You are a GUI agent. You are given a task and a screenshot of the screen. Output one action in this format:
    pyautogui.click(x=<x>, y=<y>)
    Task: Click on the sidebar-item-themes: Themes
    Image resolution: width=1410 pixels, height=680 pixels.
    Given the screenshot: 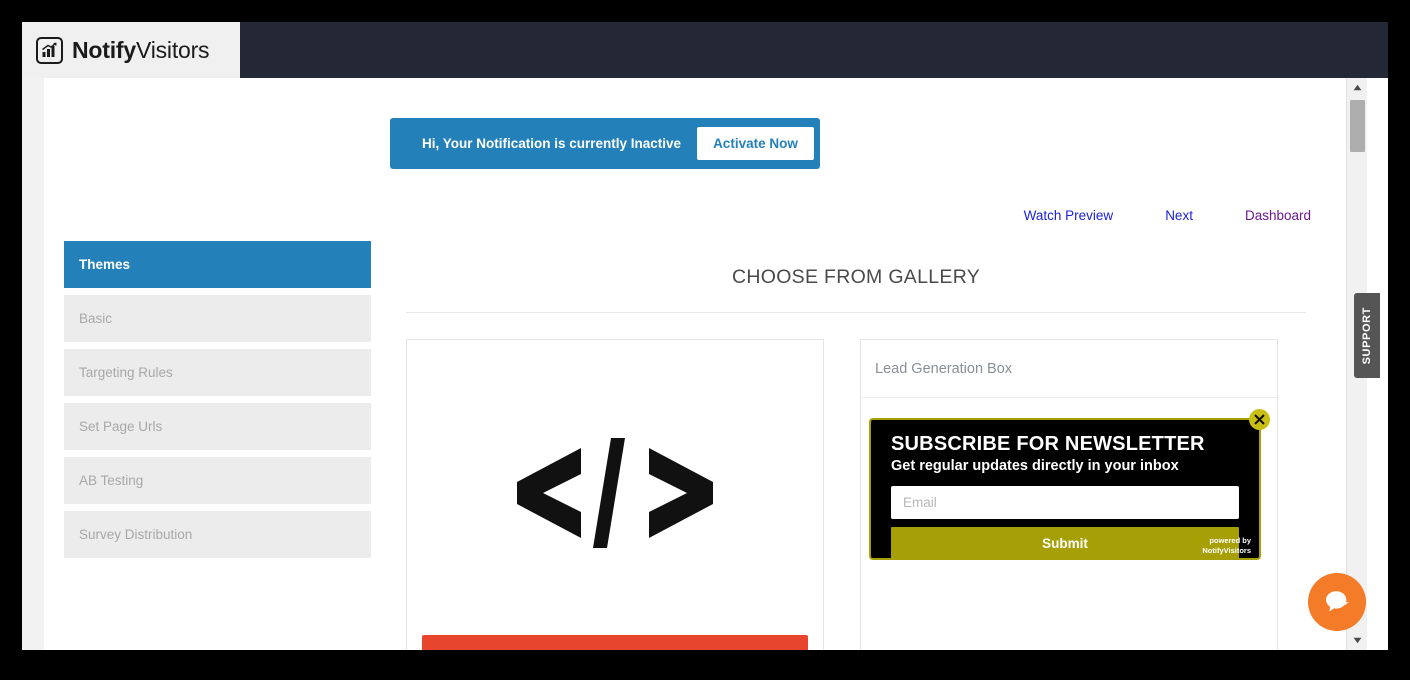 What is the action you would take?
    pyautogui.click(x=217, y=264)
    